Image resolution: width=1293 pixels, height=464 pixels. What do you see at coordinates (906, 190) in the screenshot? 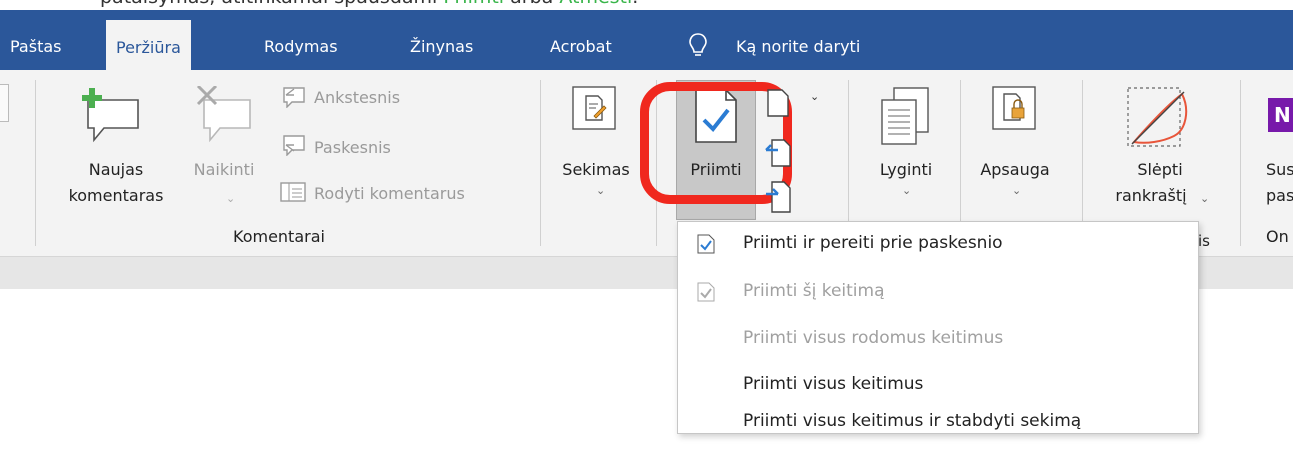
I see `compare-chevron-icon: ⌄` at bounding box center [906, 190].